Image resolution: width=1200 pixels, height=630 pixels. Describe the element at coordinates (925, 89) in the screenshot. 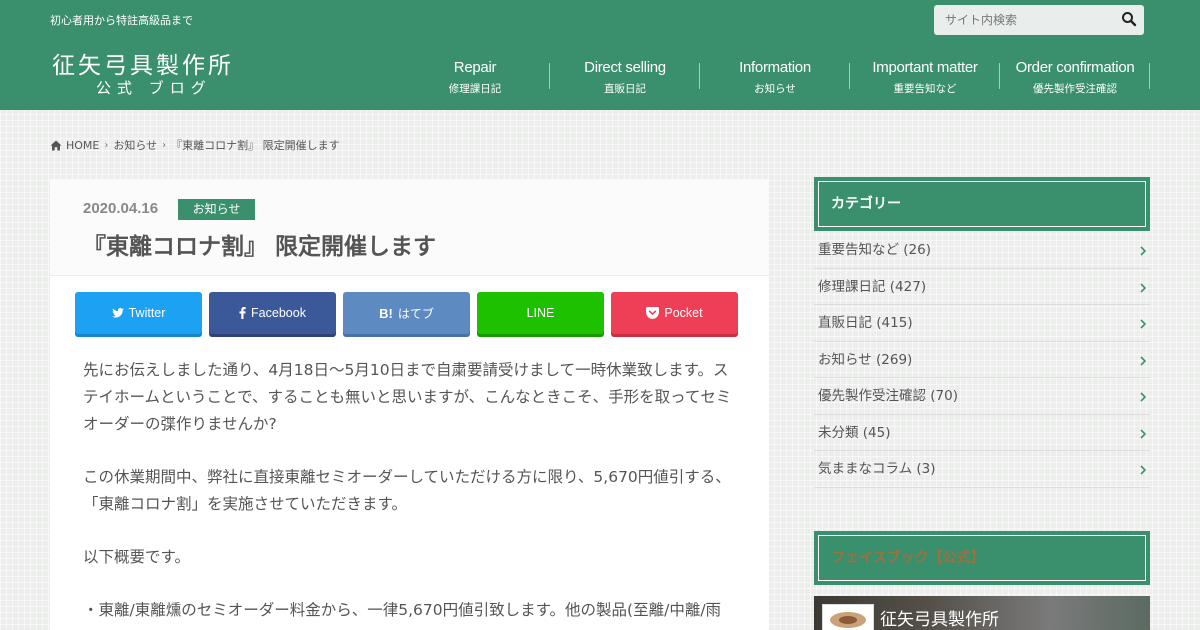

I see `nav-item-sublabel: 重要告知など` at that location.